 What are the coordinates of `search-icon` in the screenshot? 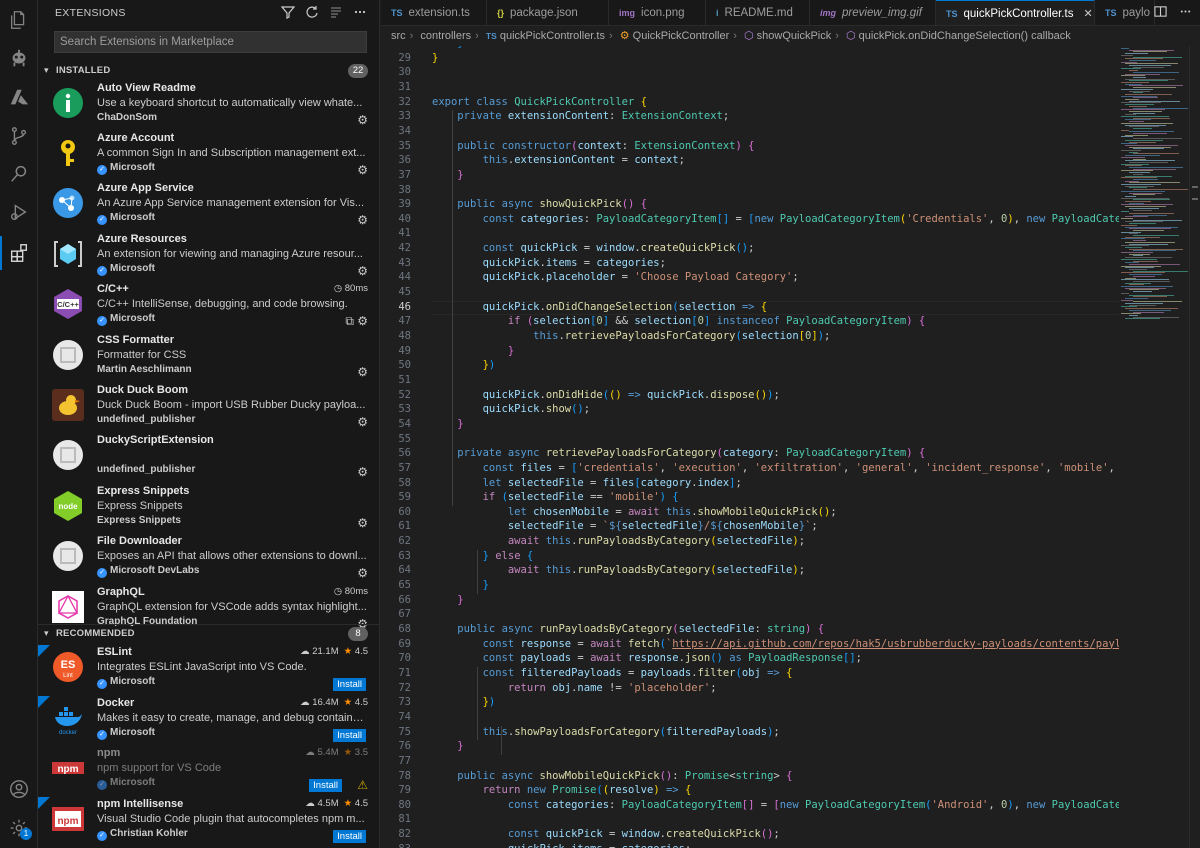 It's located at (19, 174).